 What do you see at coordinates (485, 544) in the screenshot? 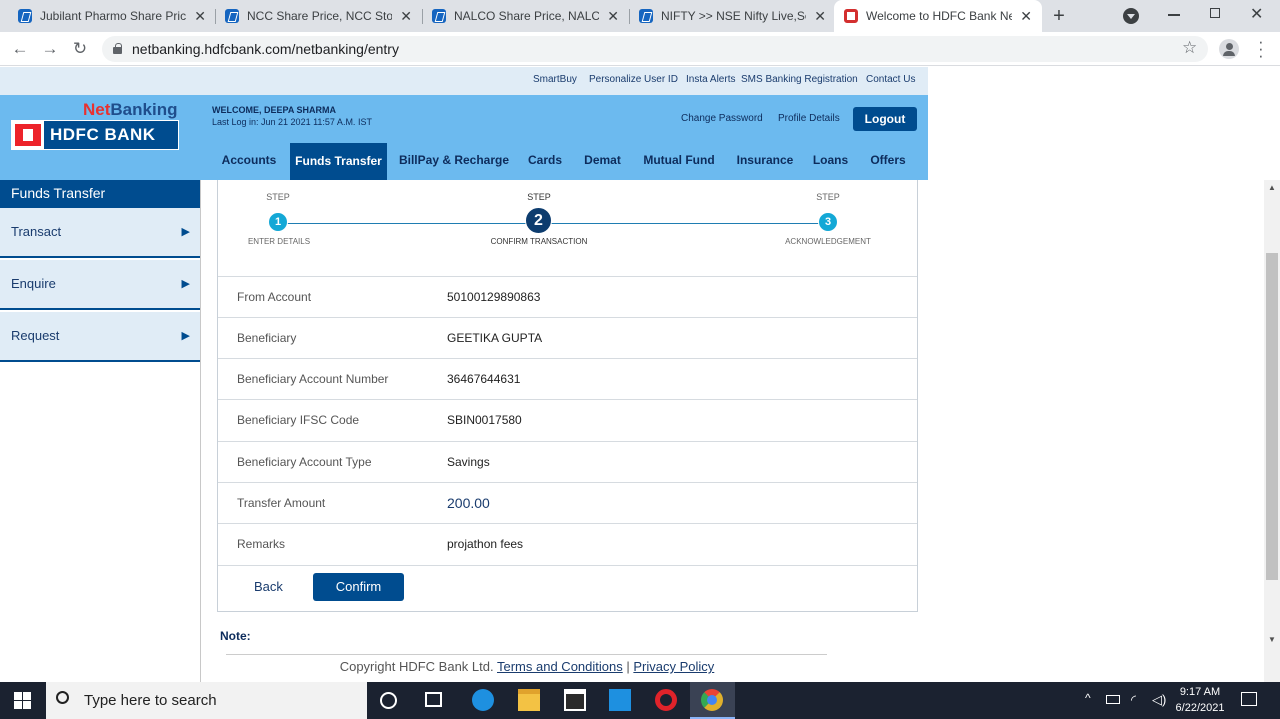
I see `row-value: projathon fees` at bounding box center [485, 544].